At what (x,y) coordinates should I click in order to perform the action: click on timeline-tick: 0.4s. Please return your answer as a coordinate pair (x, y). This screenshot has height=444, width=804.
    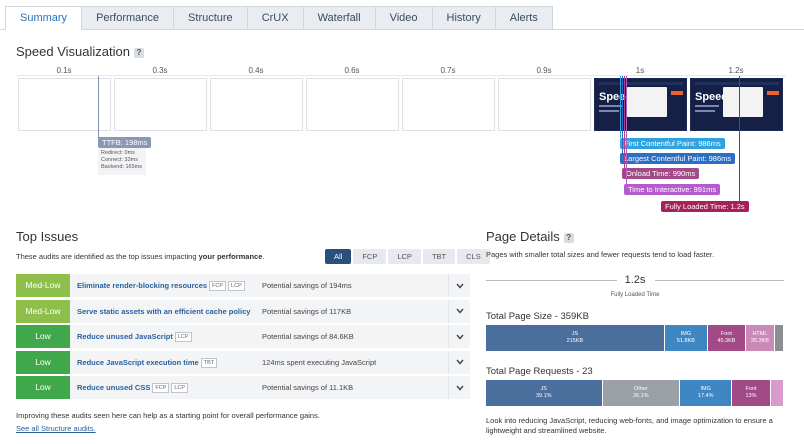
    Looking at the image, I should click on (256, 70).